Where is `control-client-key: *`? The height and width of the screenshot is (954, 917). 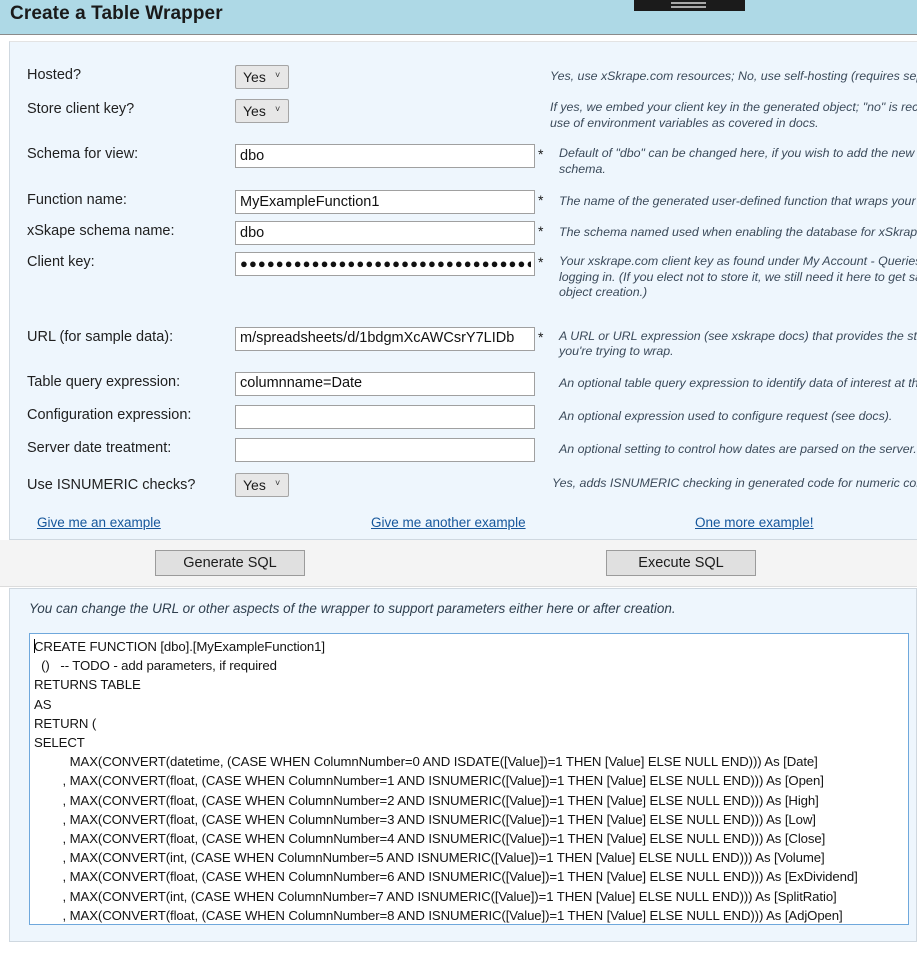 control-client-key: * is located at coordinates (391, 264).